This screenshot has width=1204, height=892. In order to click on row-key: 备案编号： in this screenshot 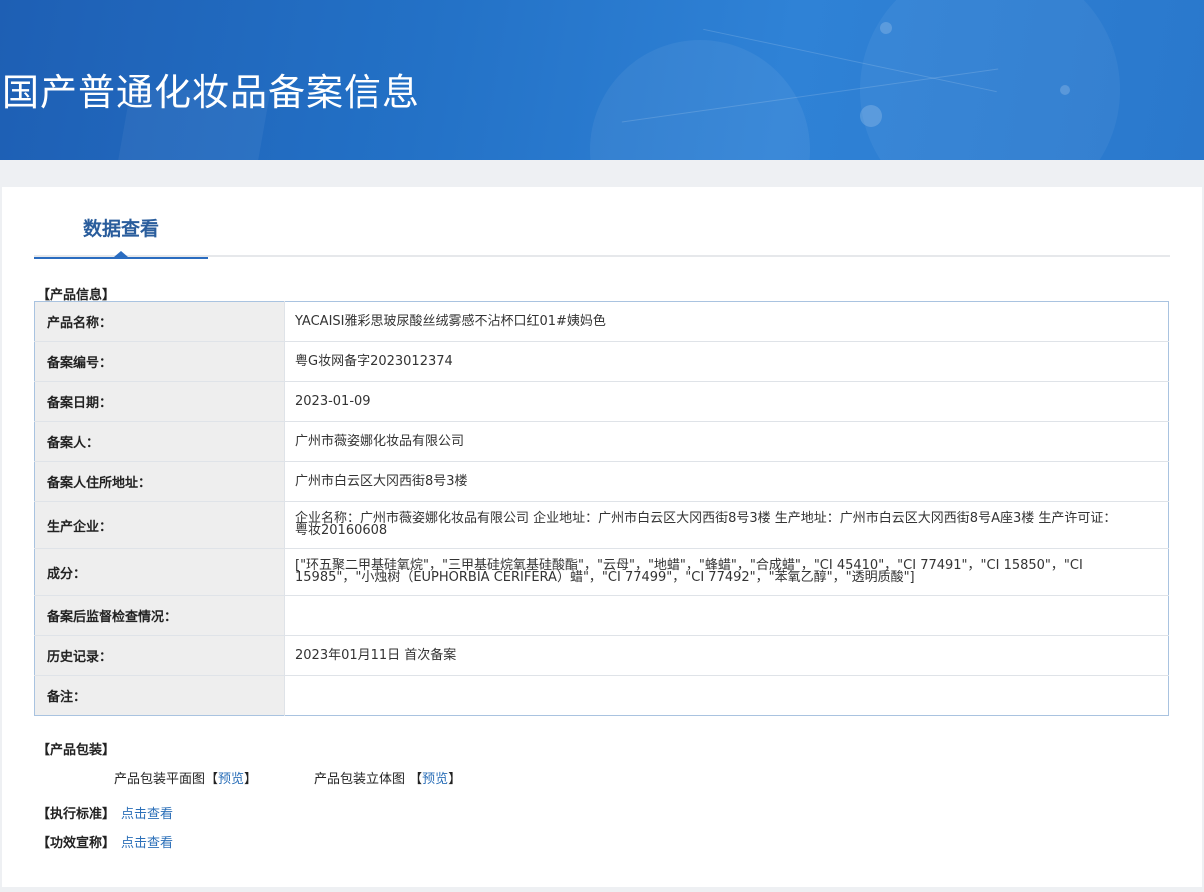, I will do `click(159, 361)`.